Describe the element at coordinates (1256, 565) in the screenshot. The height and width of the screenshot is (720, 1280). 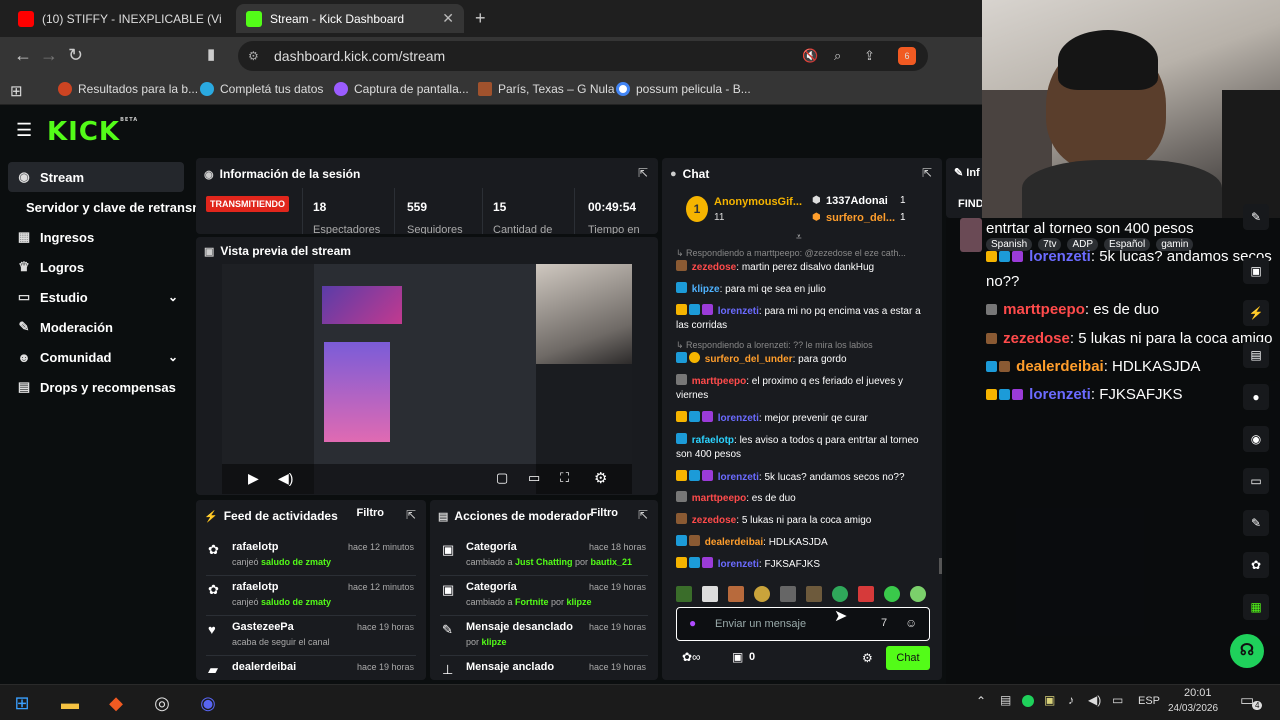
I see `community-icon: ✿` at that location.